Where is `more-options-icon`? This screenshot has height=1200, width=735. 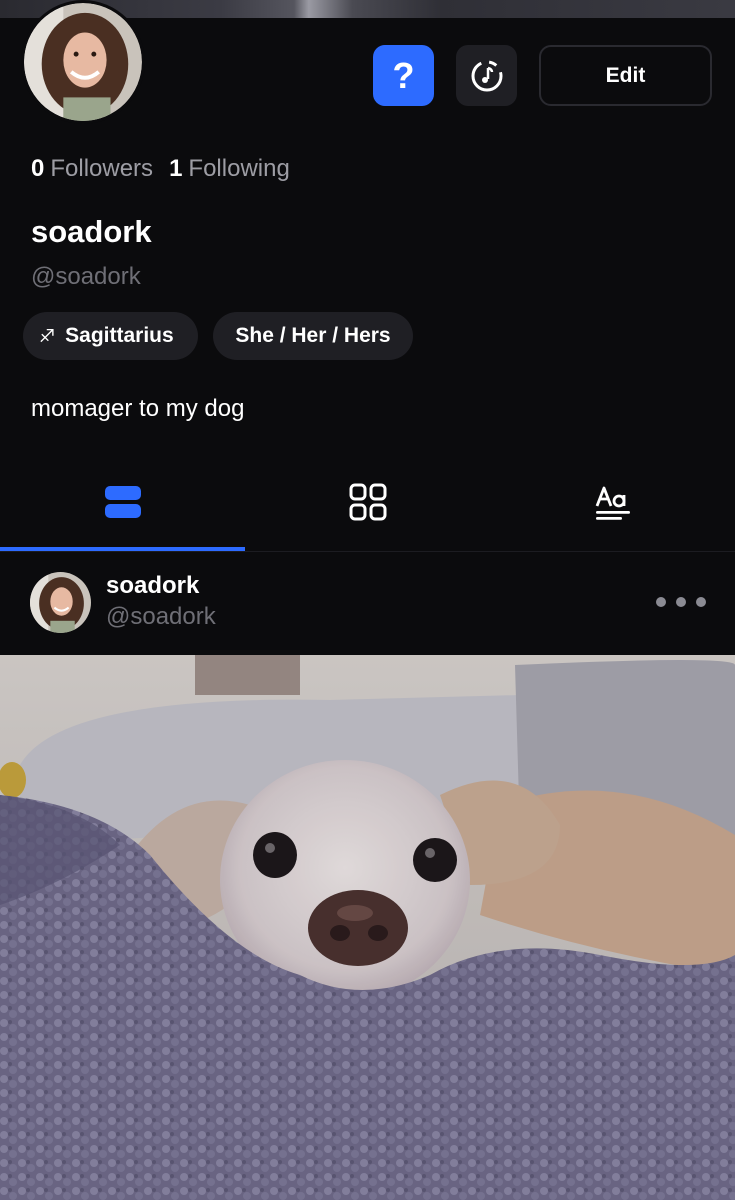 more-options-icon is located at coordinates (681, 602).